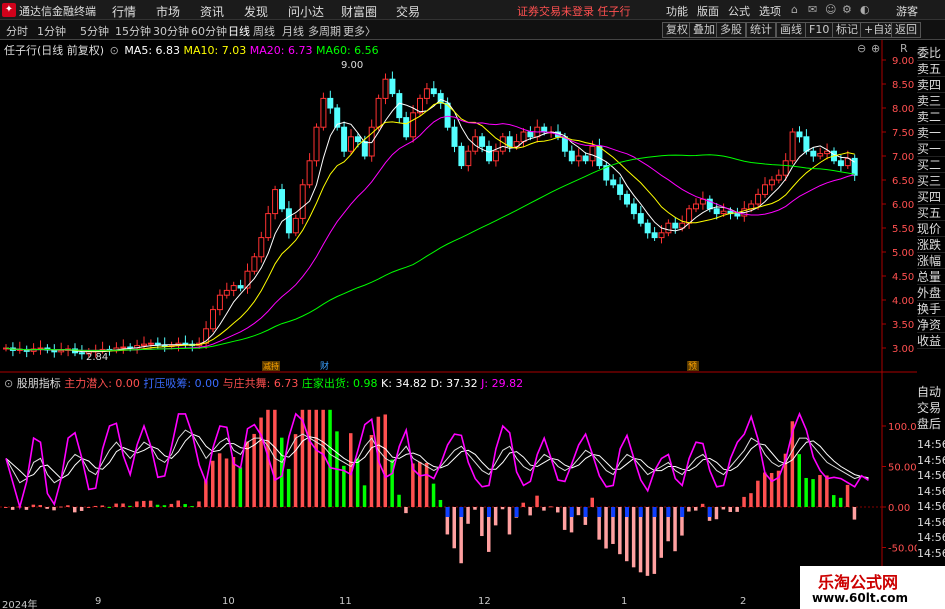 The height and width of the screenshot is (609, 945). I want to click on marker-forecast: 预, so click(692, 366).